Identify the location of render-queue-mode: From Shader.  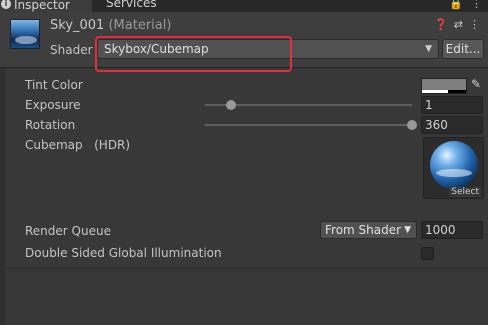
(363, 230).